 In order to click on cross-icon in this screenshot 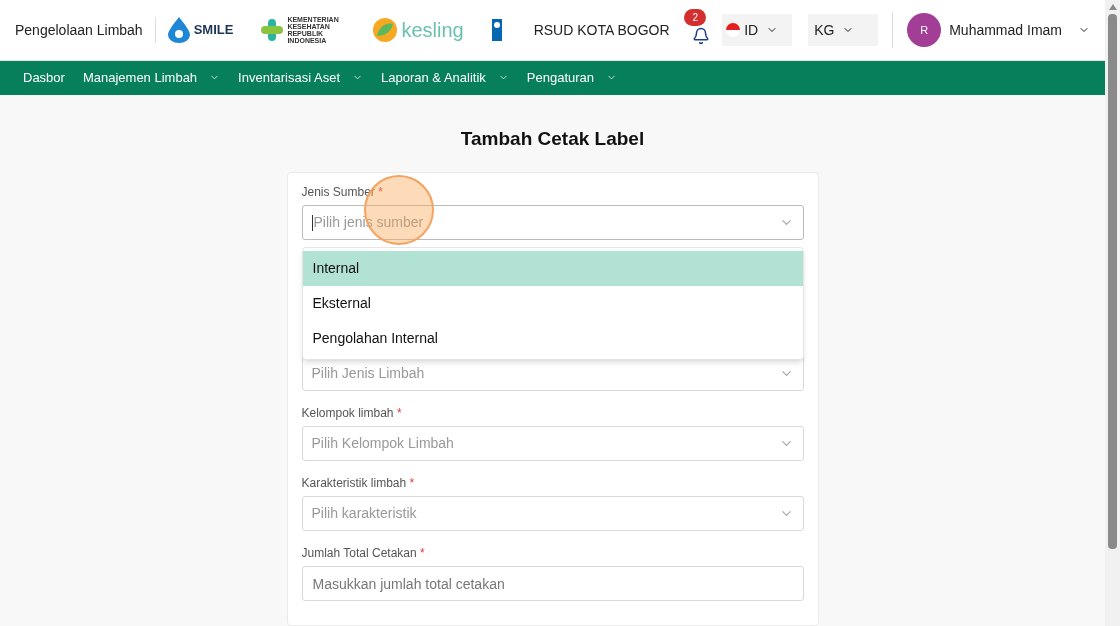, I will do `click(272, 30)`.